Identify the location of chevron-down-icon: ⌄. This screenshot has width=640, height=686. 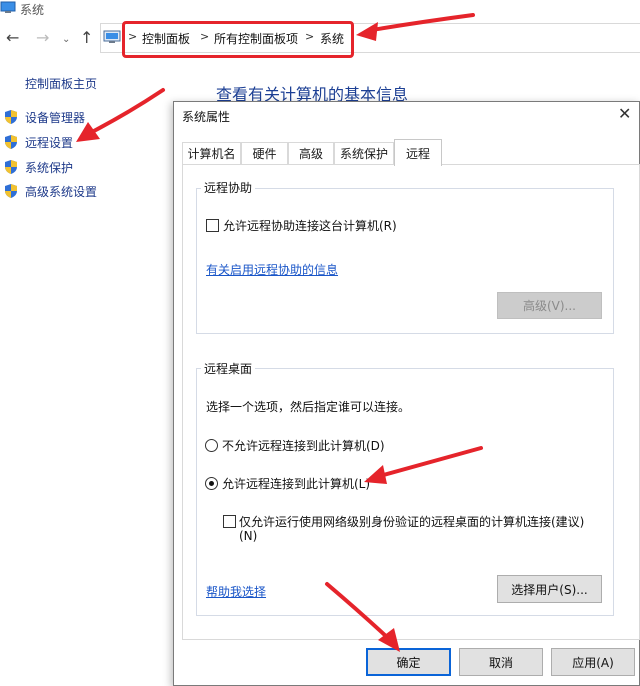
(66, 40).